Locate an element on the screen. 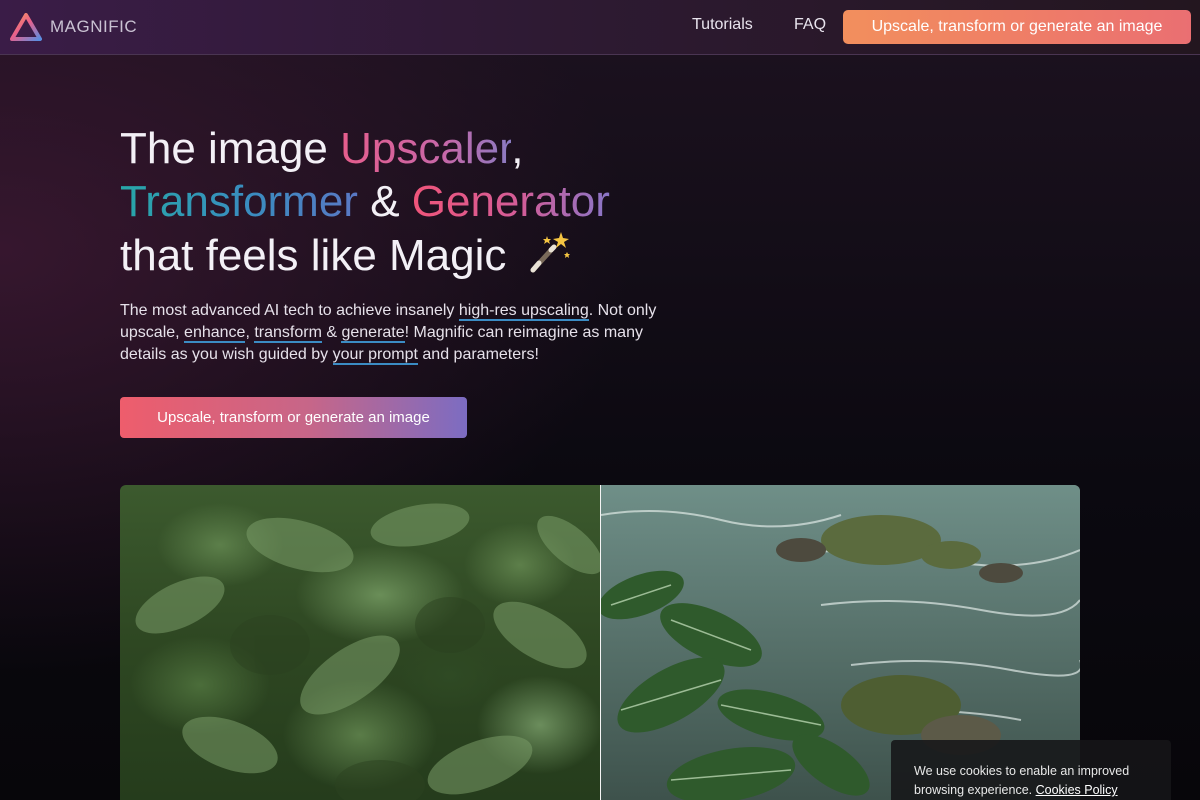  title-ampersand: & is located at coordinates (384, 201).